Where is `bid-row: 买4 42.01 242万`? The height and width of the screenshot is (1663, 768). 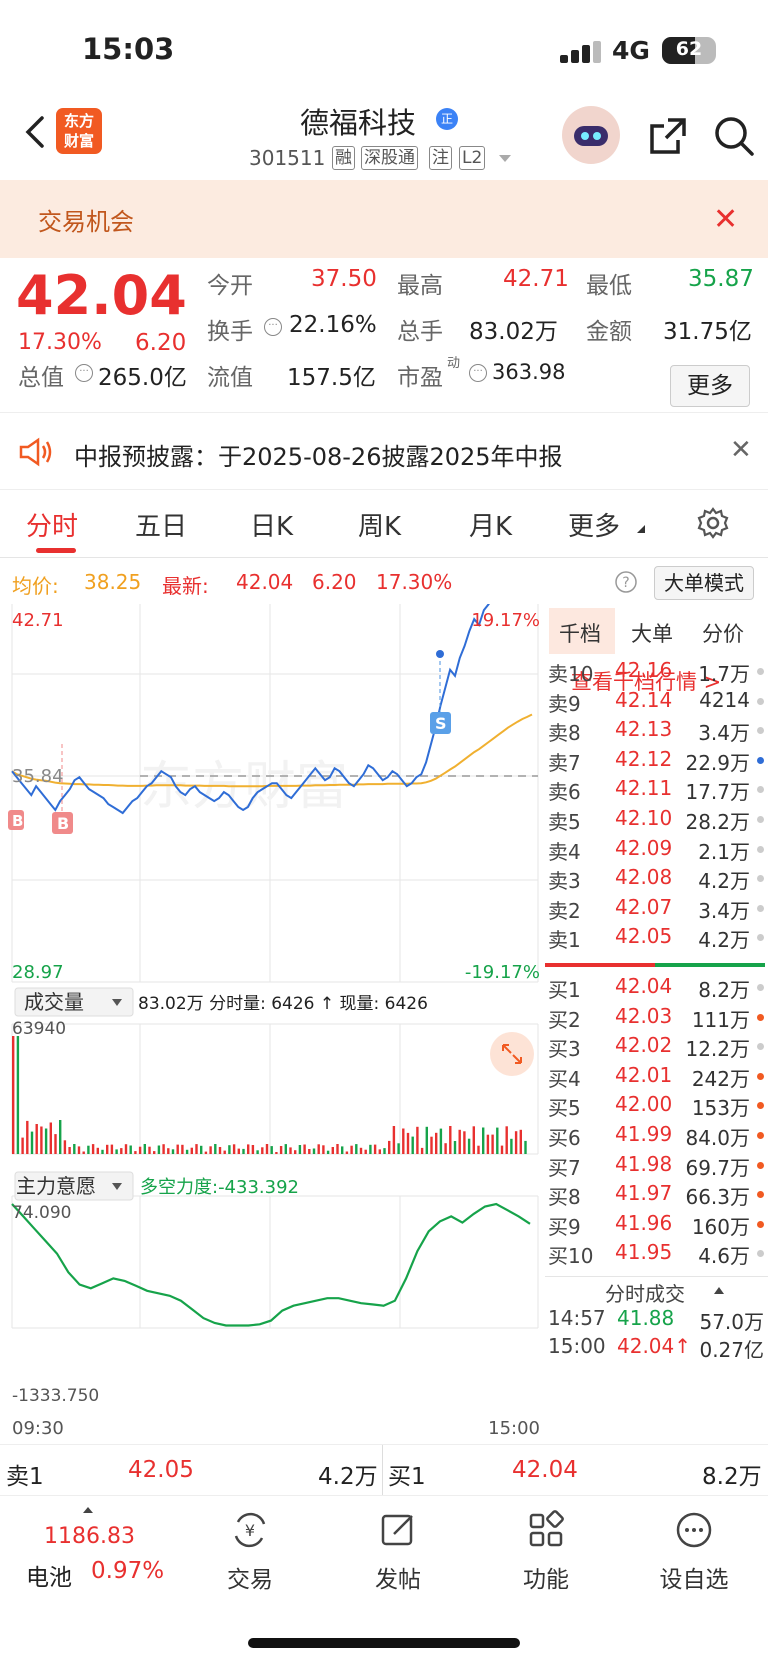 bid-row: 买4 42.01 242万 is located at coordinates (656, 1078).